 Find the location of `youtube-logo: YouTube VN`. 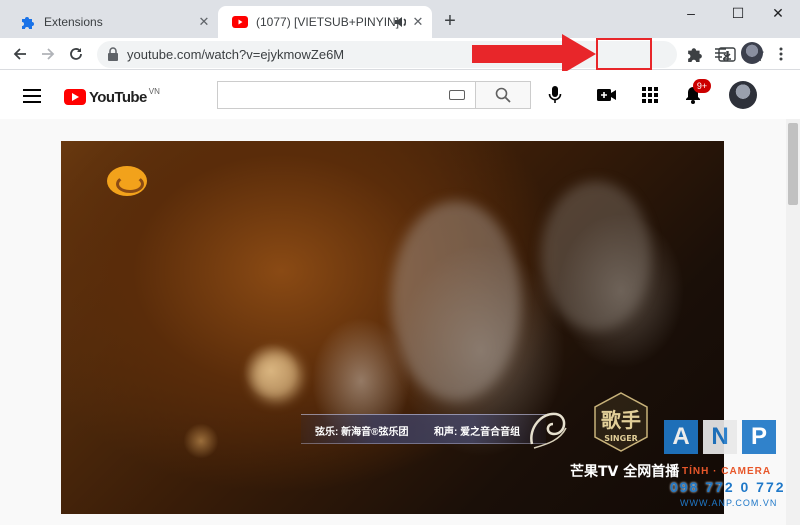

youtube-logo: YouTube VN is located at coordinates (112, 97).